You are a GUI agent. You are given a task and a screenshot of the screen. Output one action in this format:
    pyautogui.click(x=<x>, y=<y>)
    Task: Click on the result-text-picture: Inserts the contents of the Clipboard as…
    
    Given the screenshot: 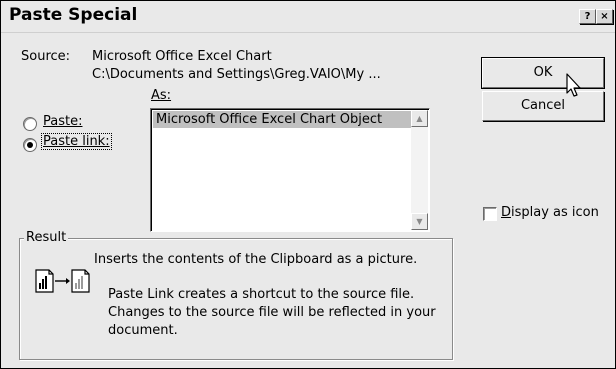 What is the action you would take?
    pyautogui.click(x=256, y=259)
    